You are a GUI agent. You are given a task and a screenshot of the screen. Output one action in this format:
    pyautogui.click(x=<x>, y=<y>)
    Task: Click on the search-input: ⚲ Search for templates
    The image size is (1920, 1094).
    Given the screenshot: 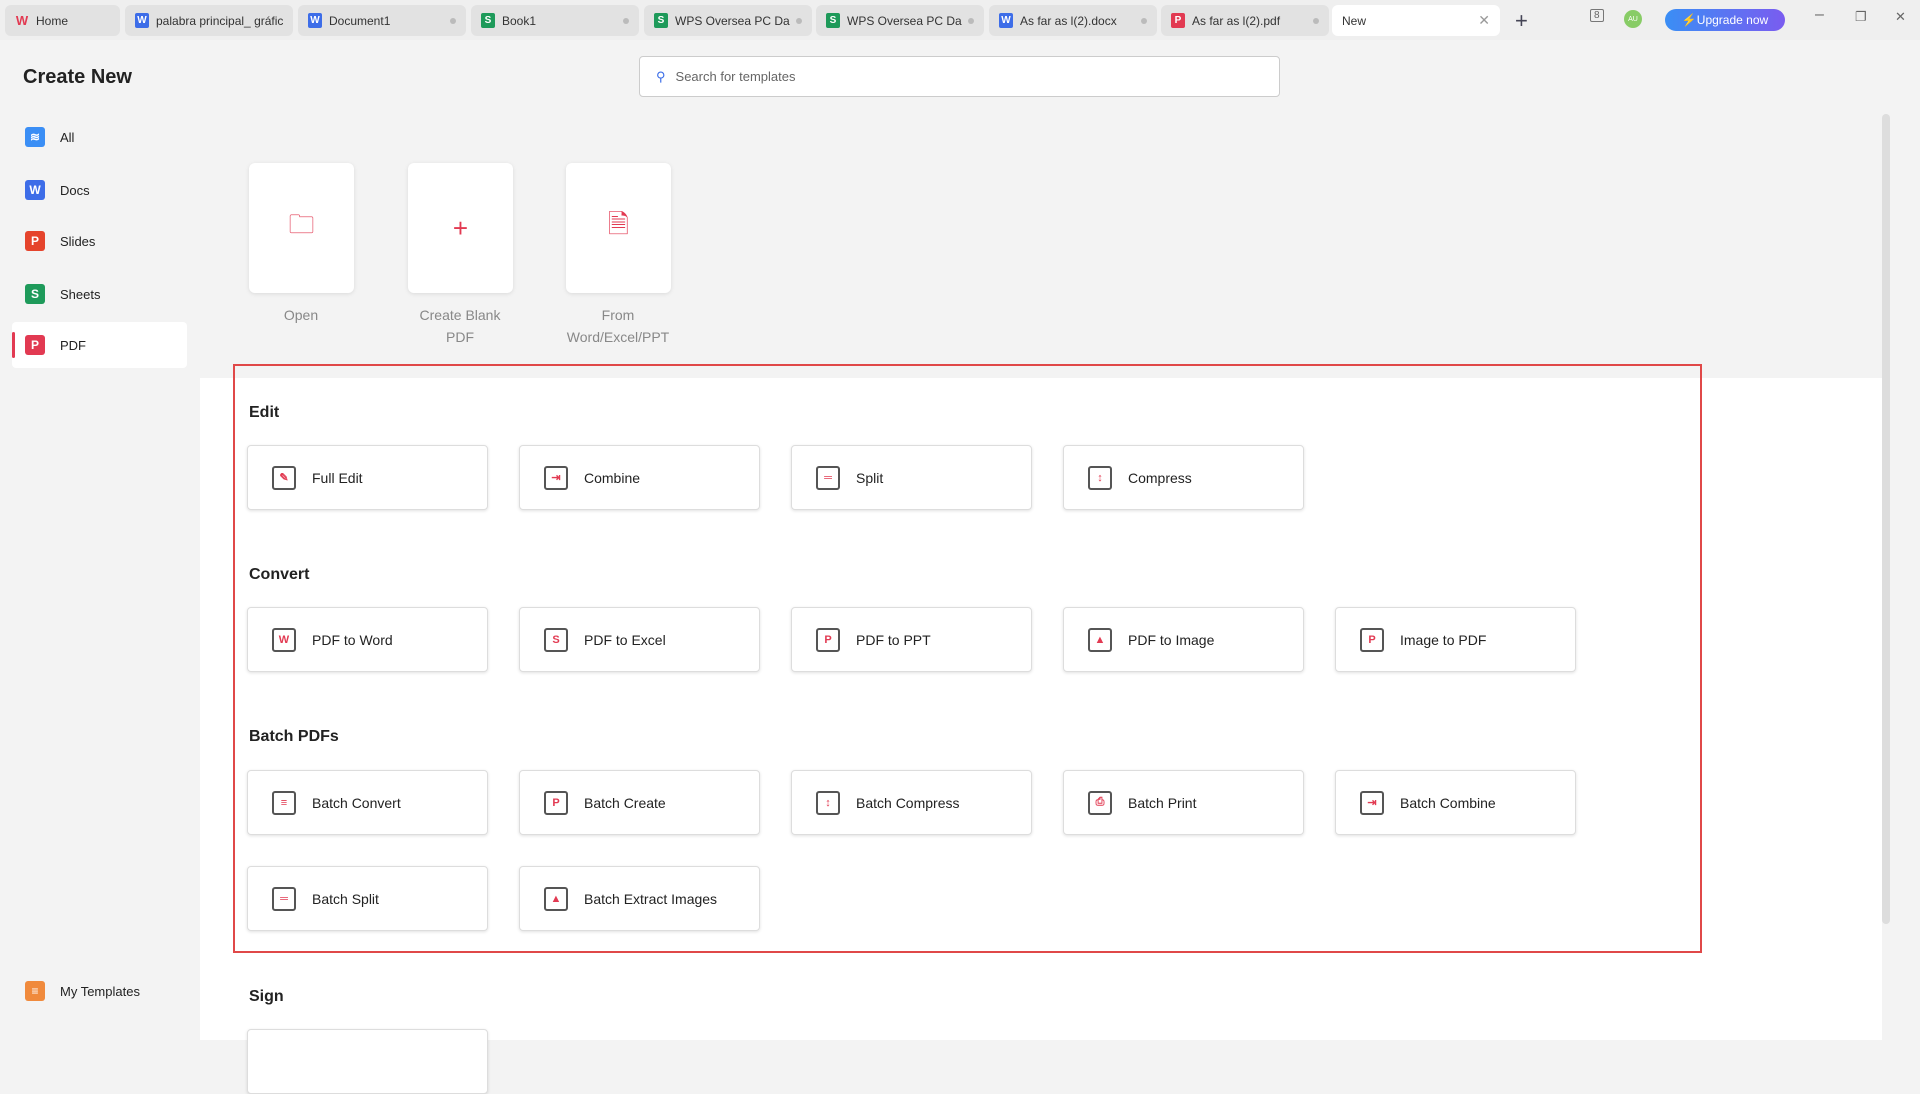 What is the action you would take?
    pyautogui.click(x=959, y=76)
    